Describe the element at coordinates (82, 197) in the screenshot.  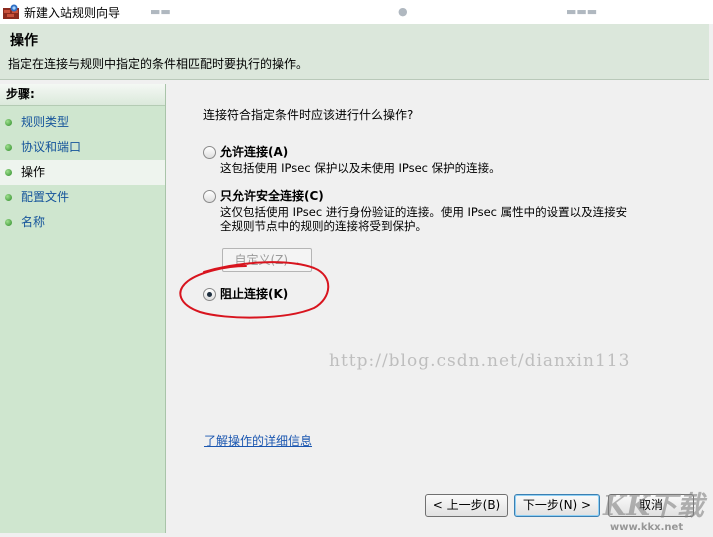
I see `sidebar-item-profile: 配置文件` at that location.